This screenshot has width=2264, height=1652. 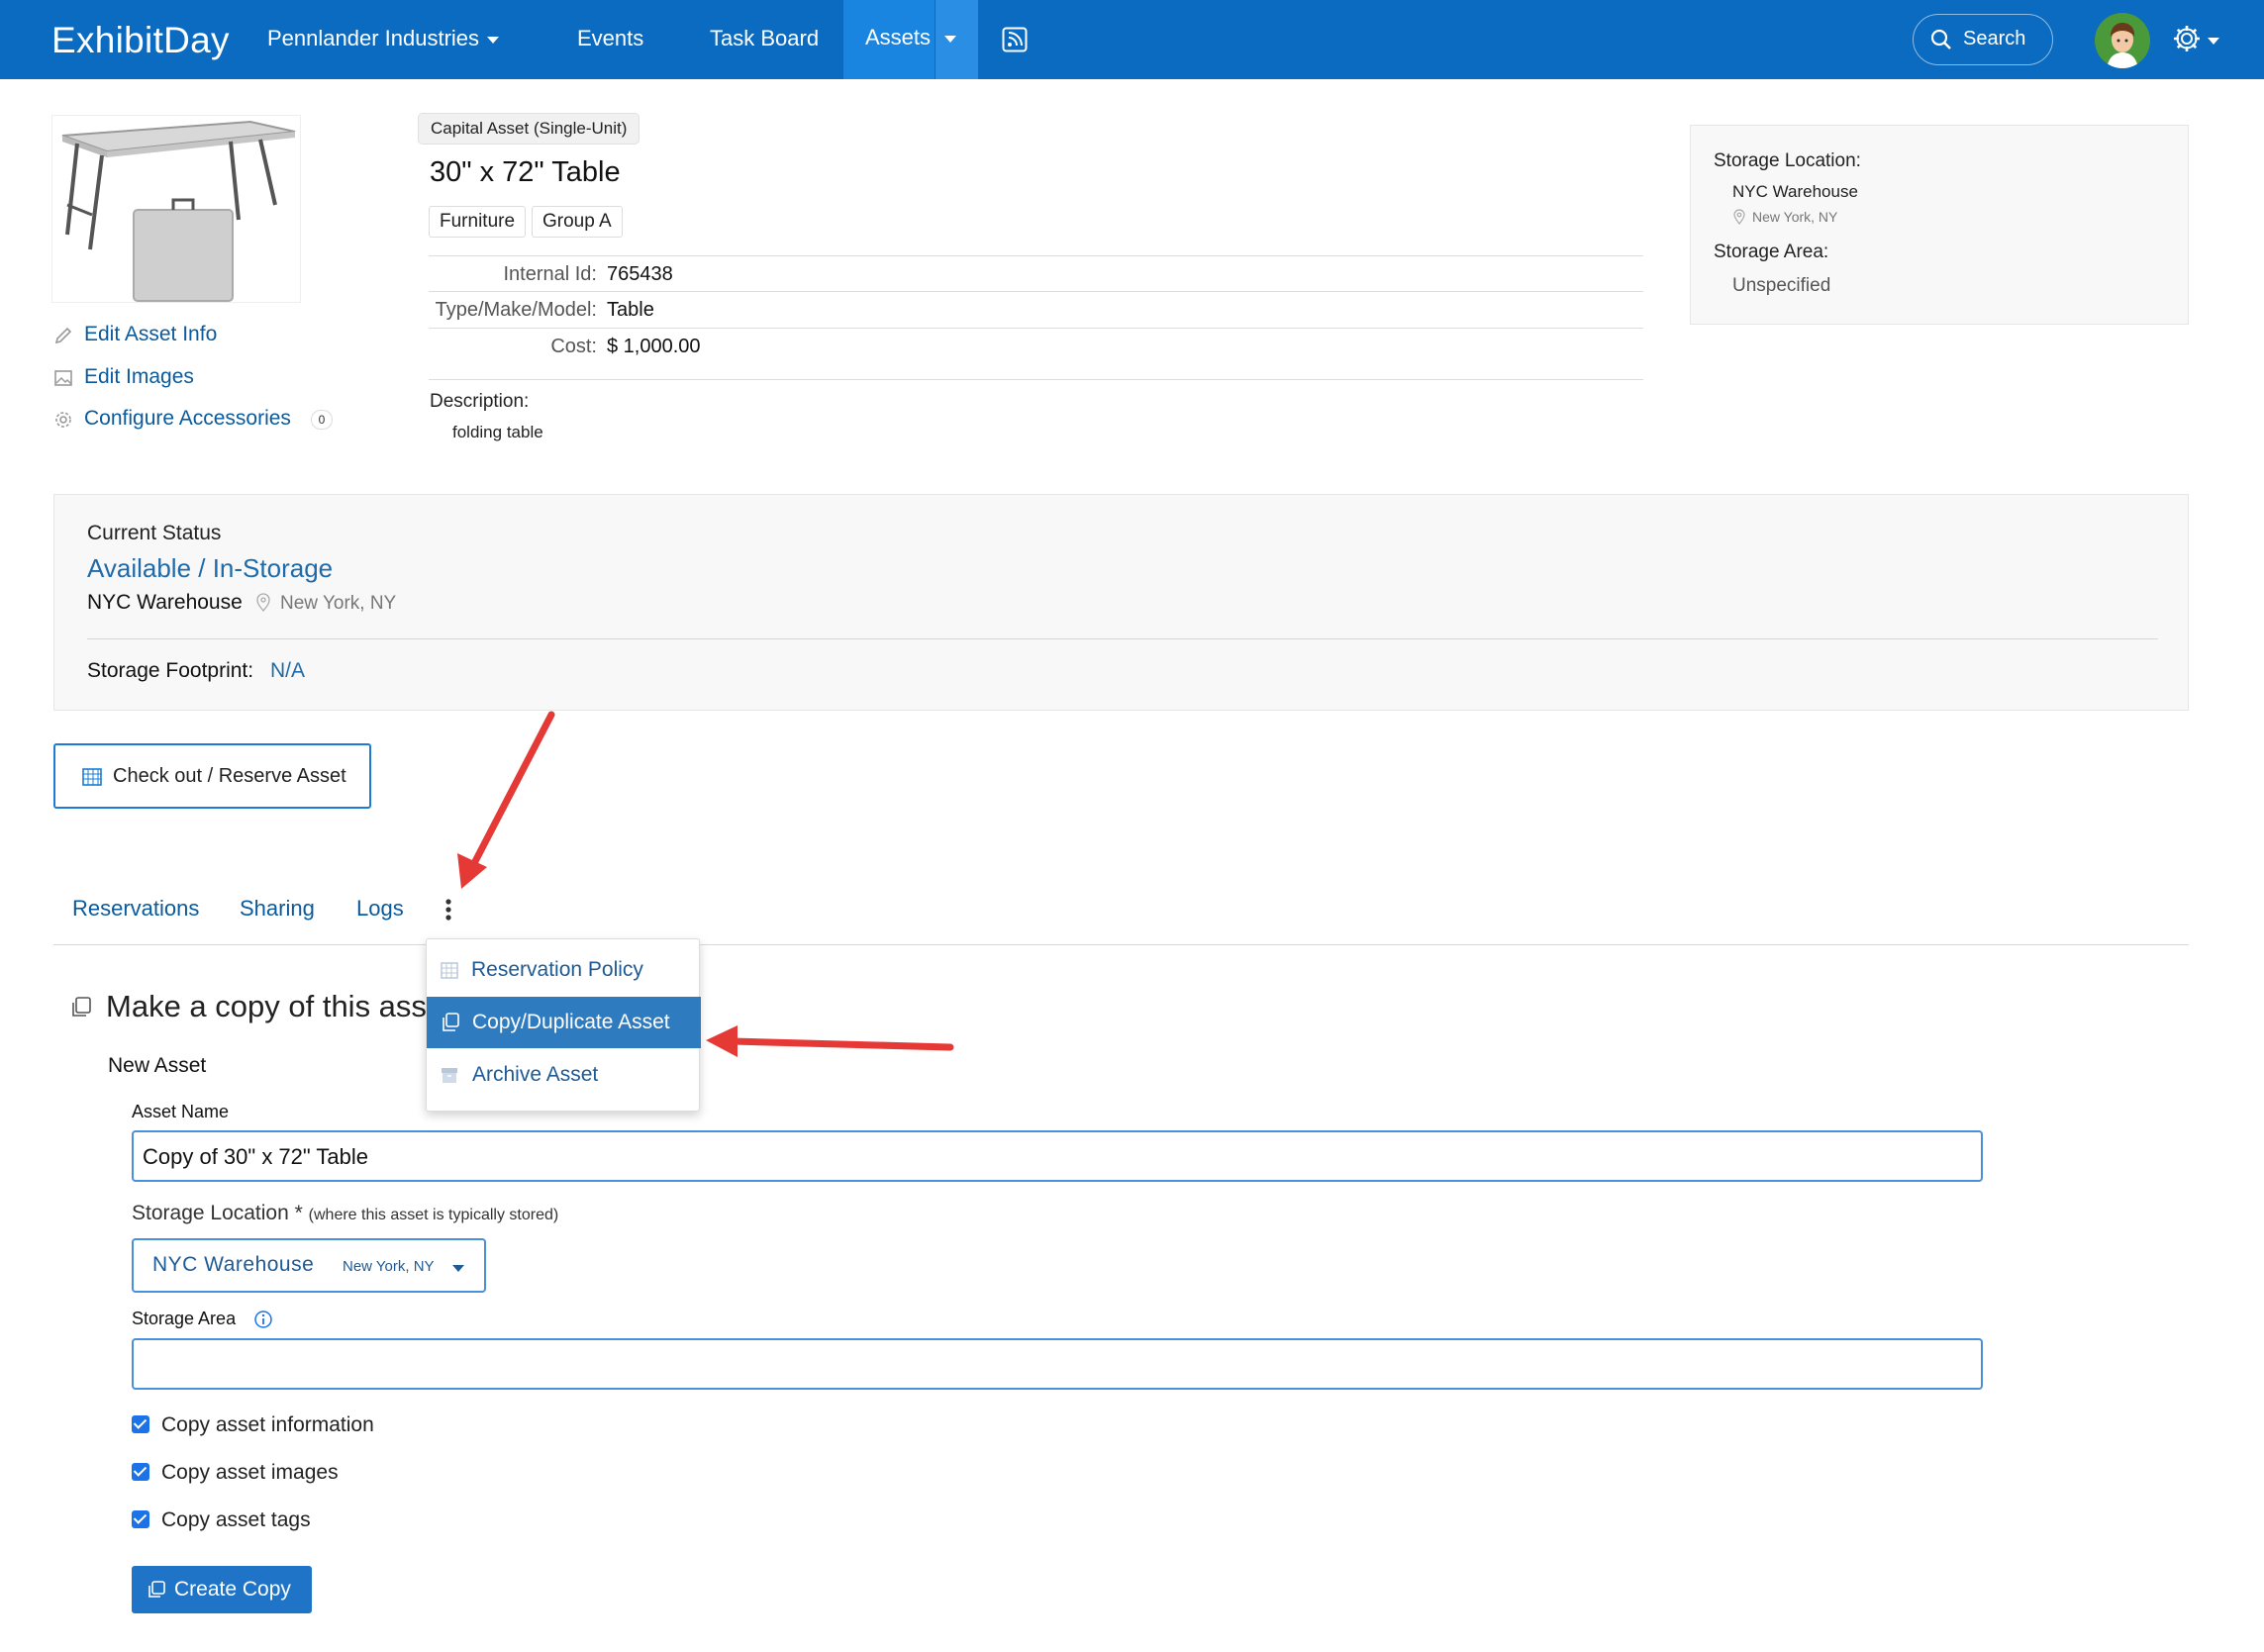 I want to click on asset-name-label: Asset Name, so click(x=181, y=1111).